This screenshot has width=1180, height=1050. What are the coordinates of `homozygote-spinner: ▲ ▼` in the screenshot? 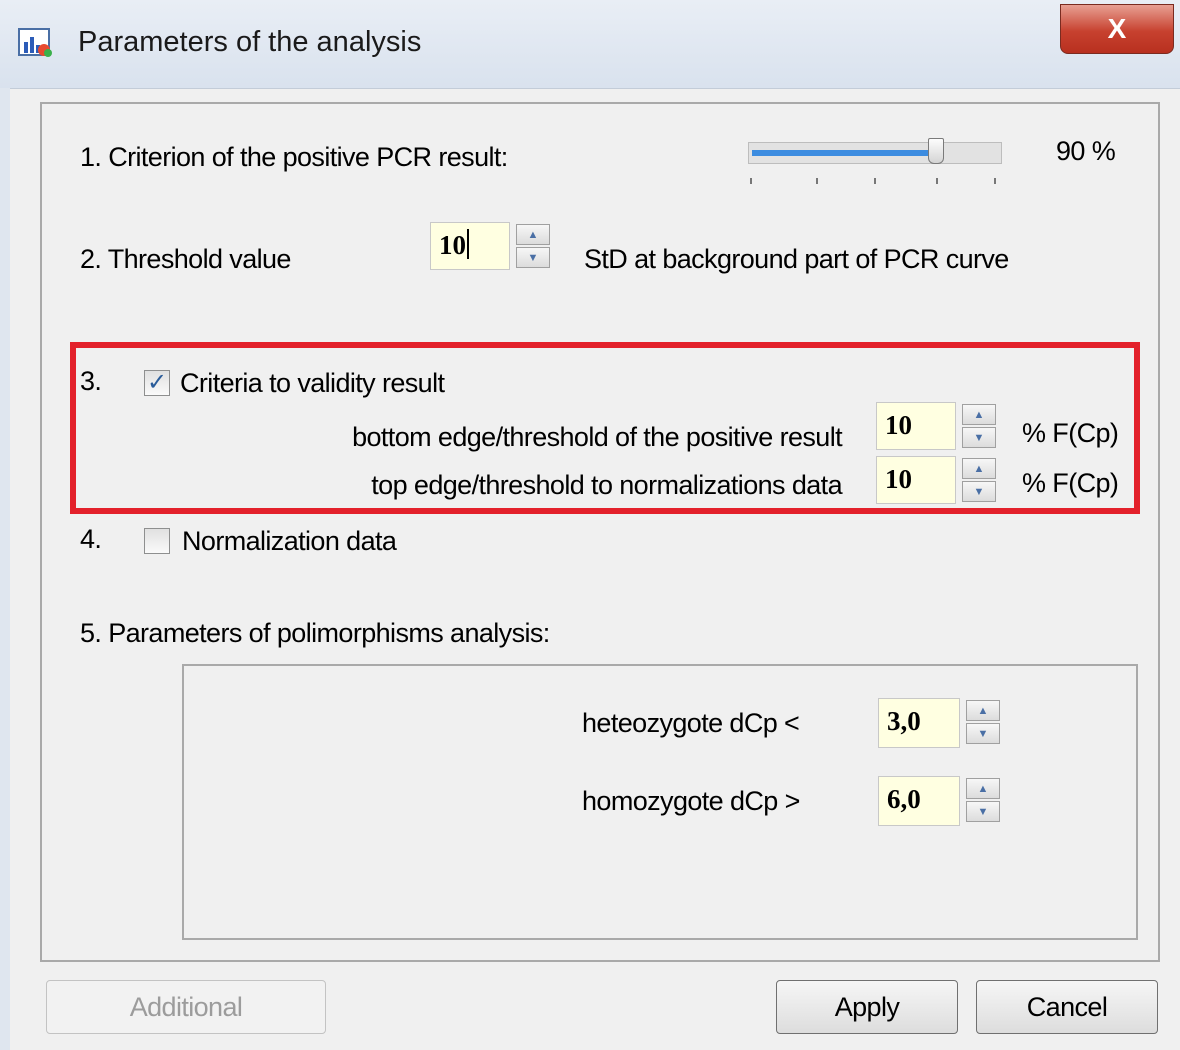 It's located at (983, 800).